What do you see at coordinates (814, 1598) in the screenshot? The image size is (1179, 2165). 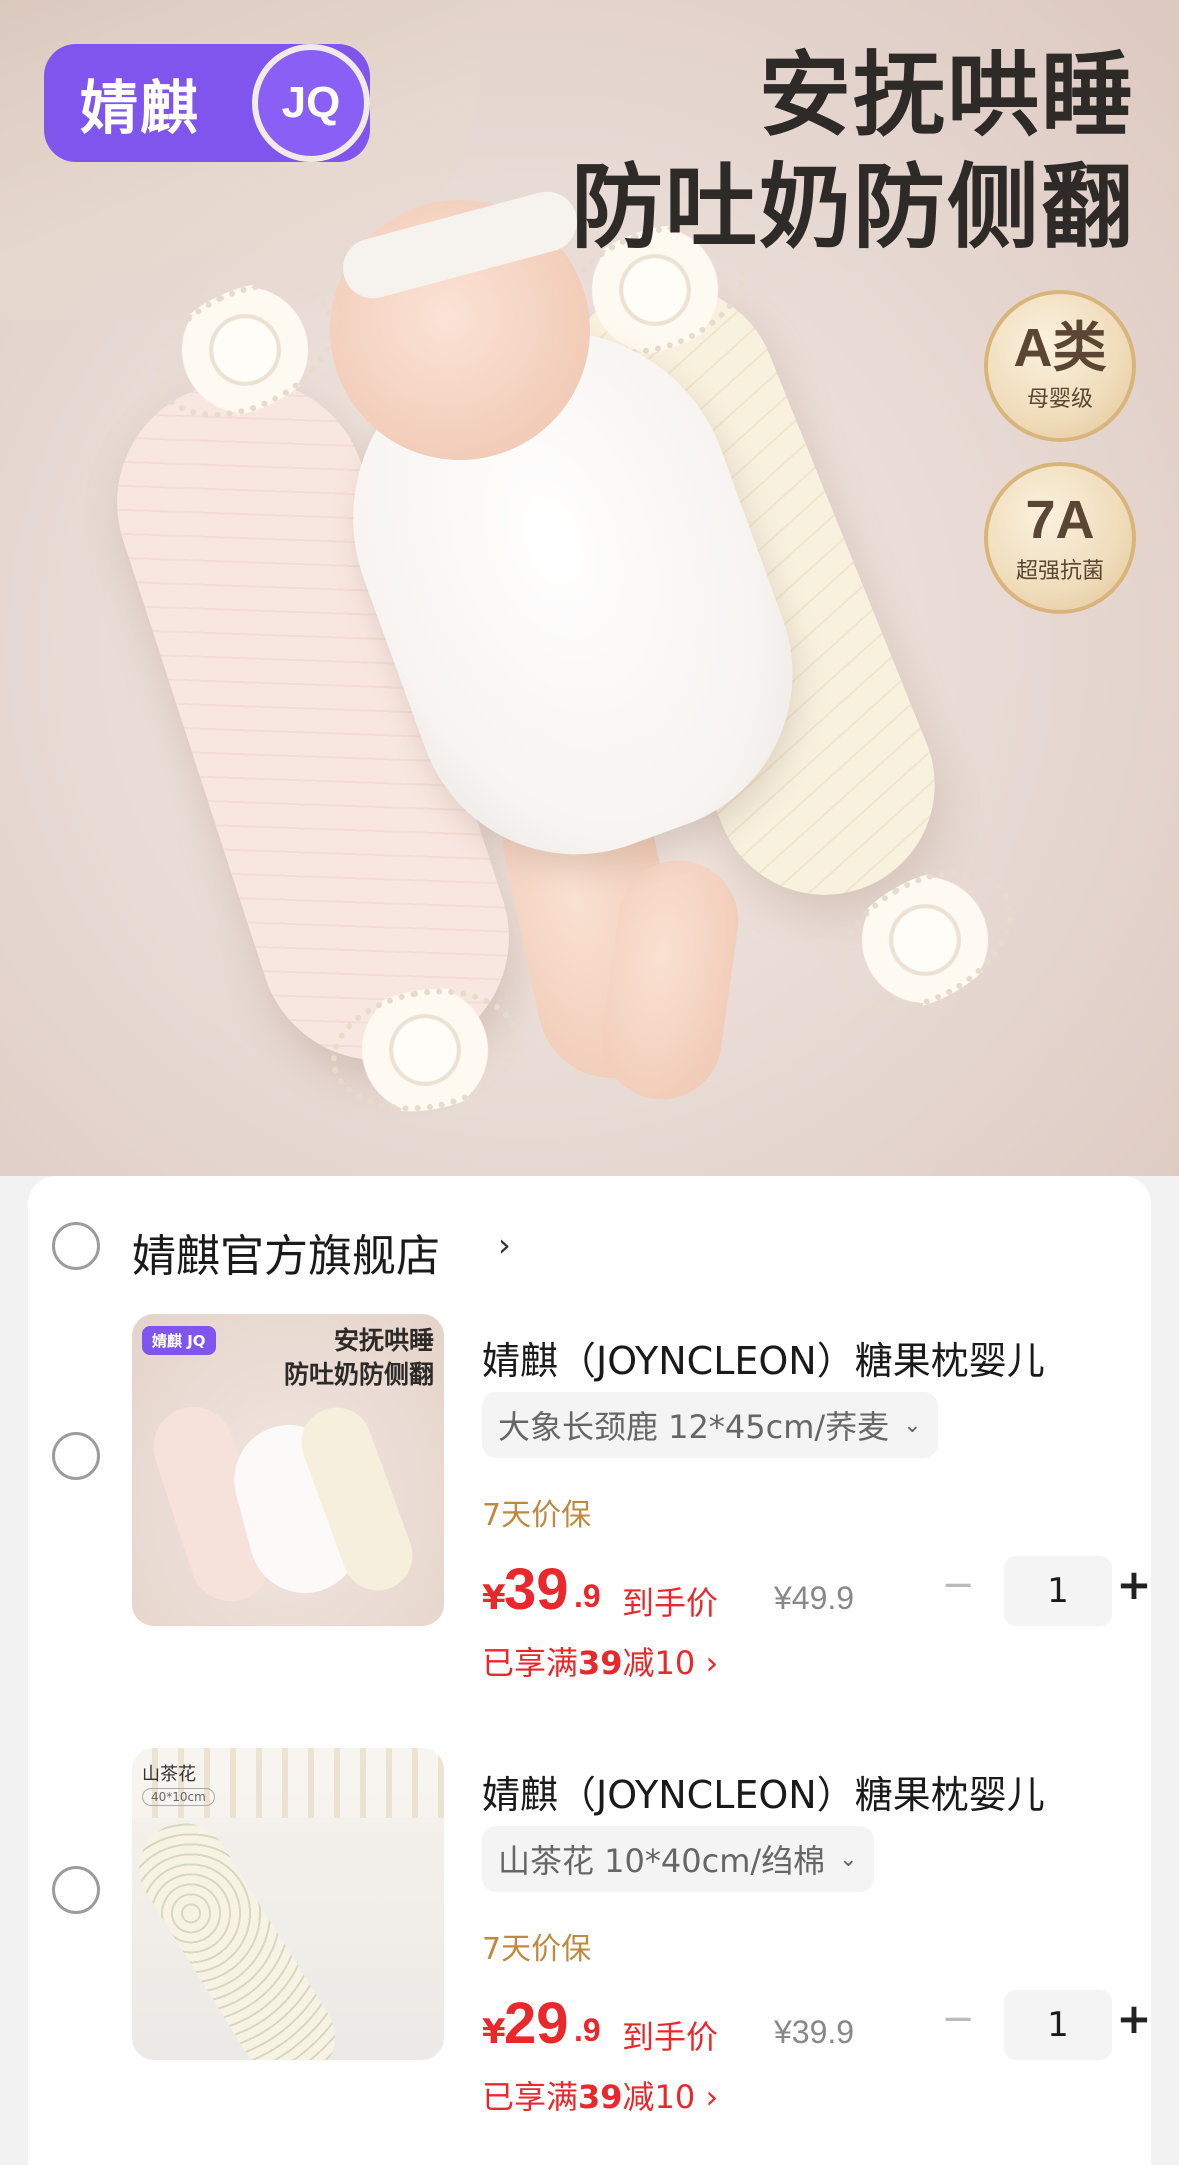 I see `original-price: ¥49.9` at bounding box center [814, 1598].